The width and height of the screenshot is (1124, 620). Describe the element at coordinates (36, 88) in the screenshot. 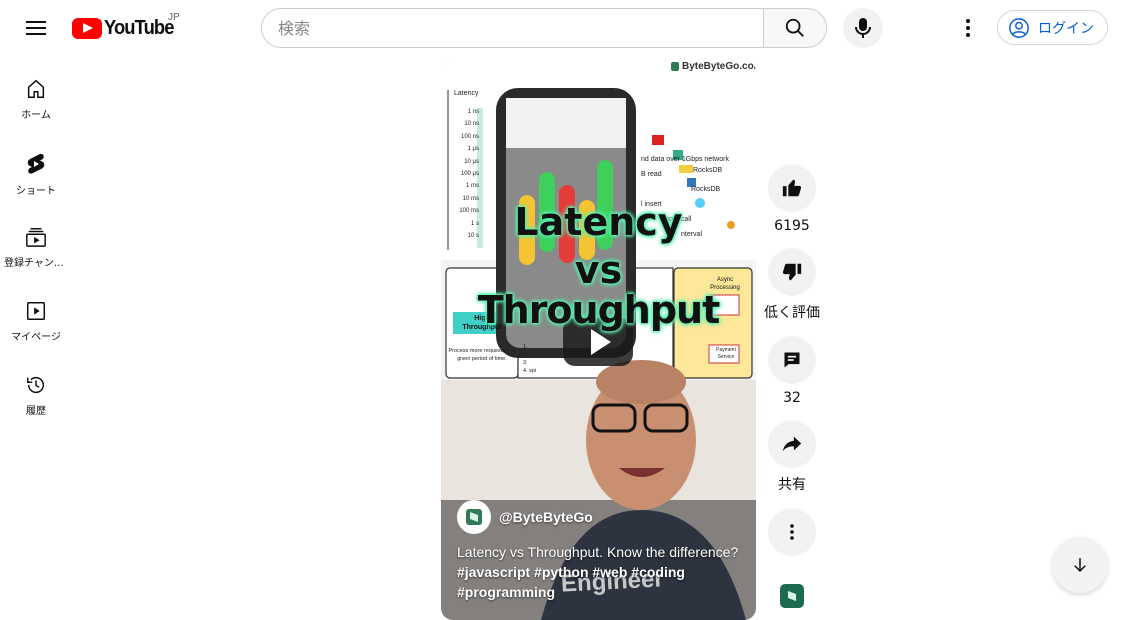

I see `home-icon` at that location.